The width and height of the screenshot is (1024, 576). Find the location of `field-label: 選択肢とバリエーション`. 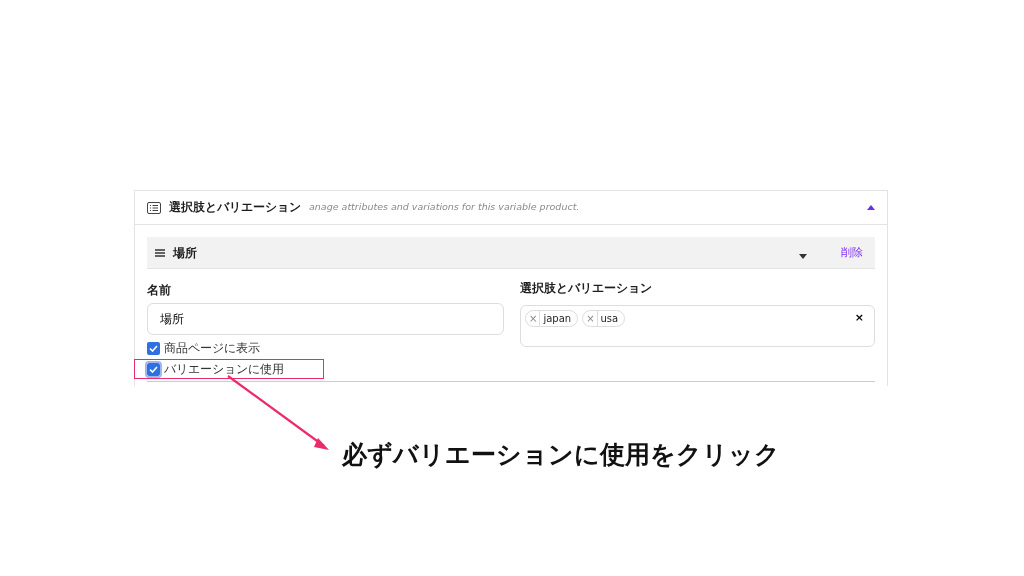

field-label: 選択肢とバリエーション is located at coordinates (586, 288).